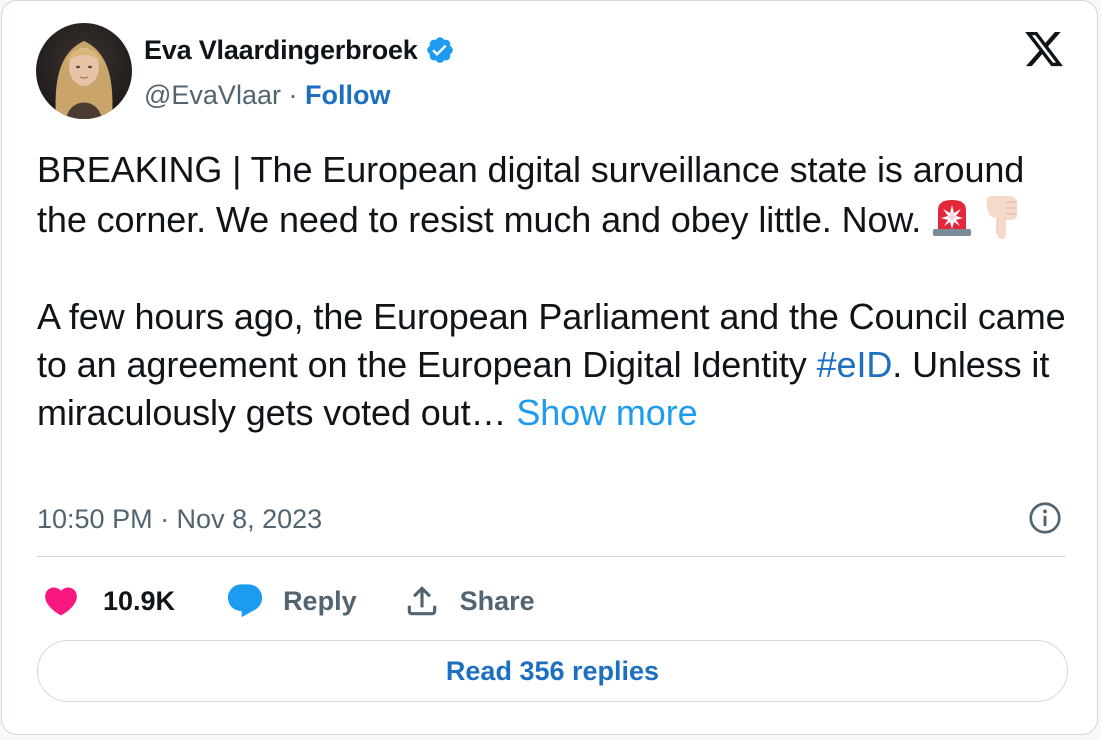 The height and width of the screenshot is (740, 1101). What do you see at coordinates (551, 556) in the screenshot?
I see `divider` at bounding box center [551, 556].